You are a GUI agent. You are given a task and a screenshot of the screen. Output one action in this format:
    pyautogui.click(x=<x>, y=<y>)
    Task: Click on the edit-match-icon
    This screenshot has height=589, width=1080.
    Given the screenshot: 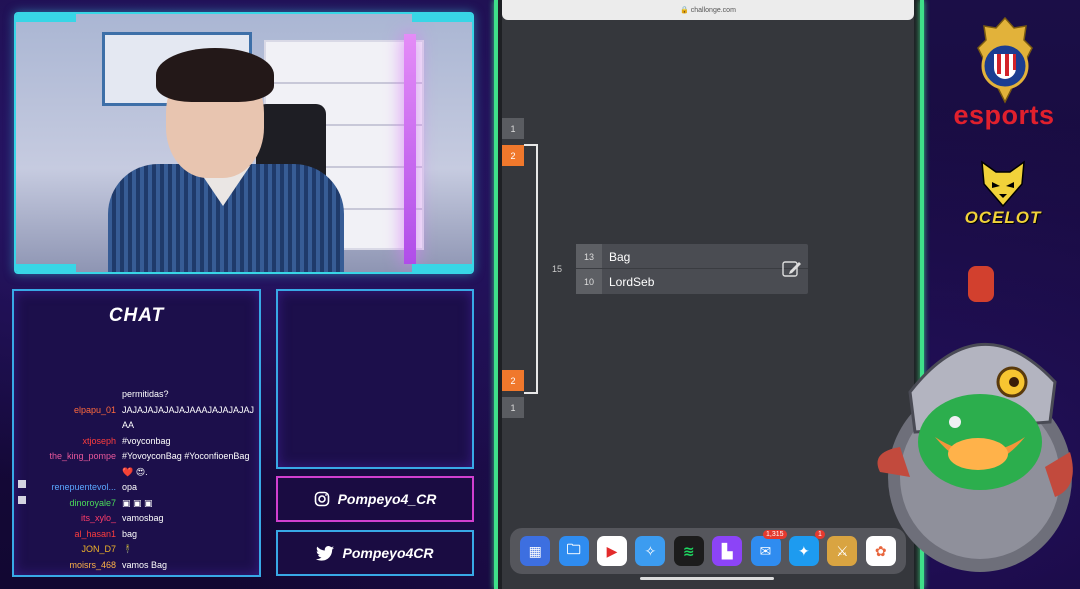 What is the action you would take?
    pyautogui.click(x=792, y=269)
    